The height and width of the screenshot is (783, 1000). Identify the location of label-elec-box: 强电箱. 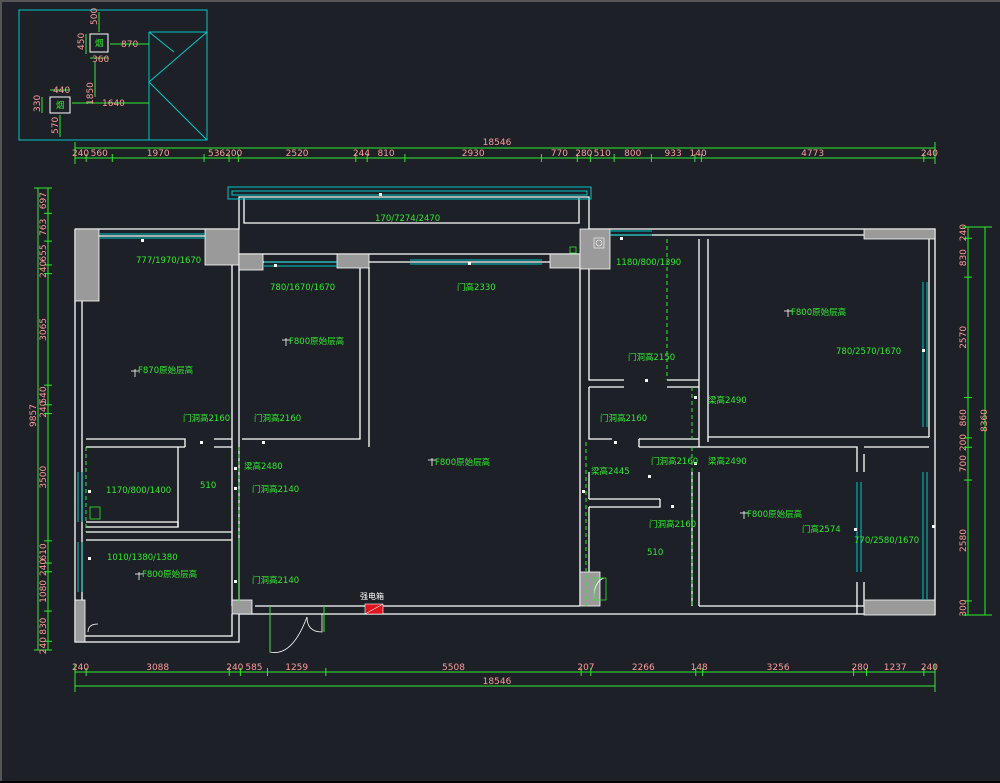
(372, 596).